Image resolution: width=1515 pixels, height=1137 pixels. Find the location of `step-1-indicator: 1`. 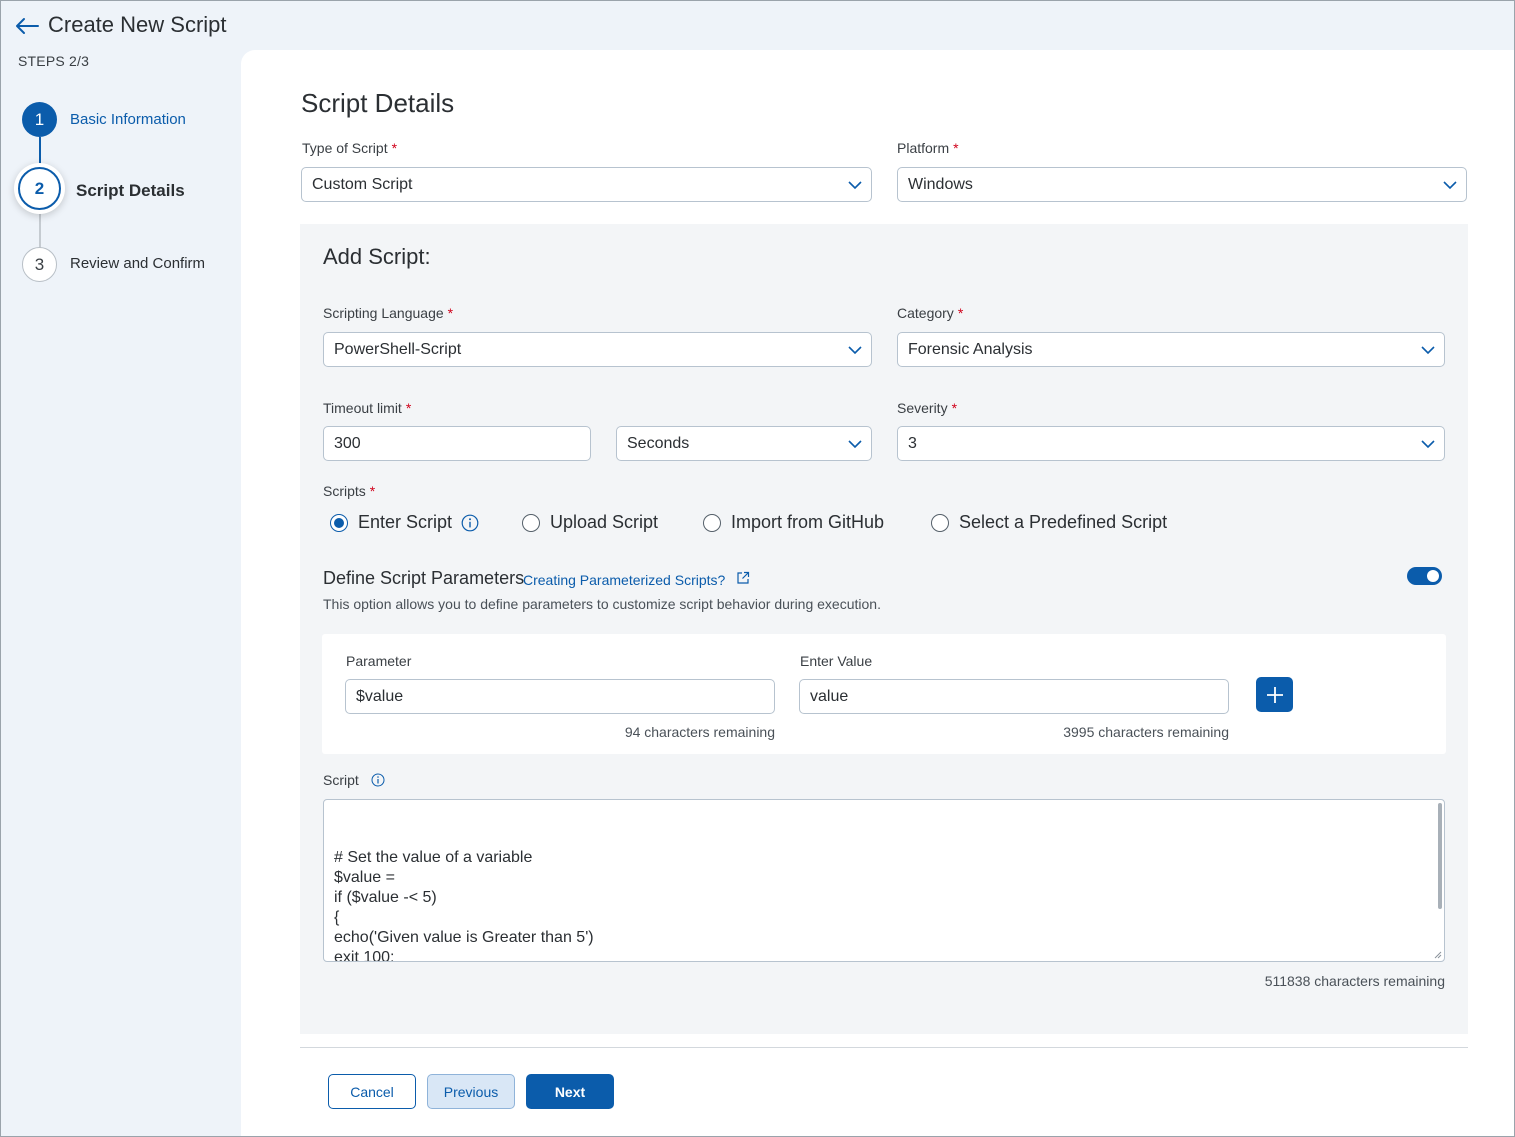

step-1-indicator: 1 is located at coordinates (39, 119).